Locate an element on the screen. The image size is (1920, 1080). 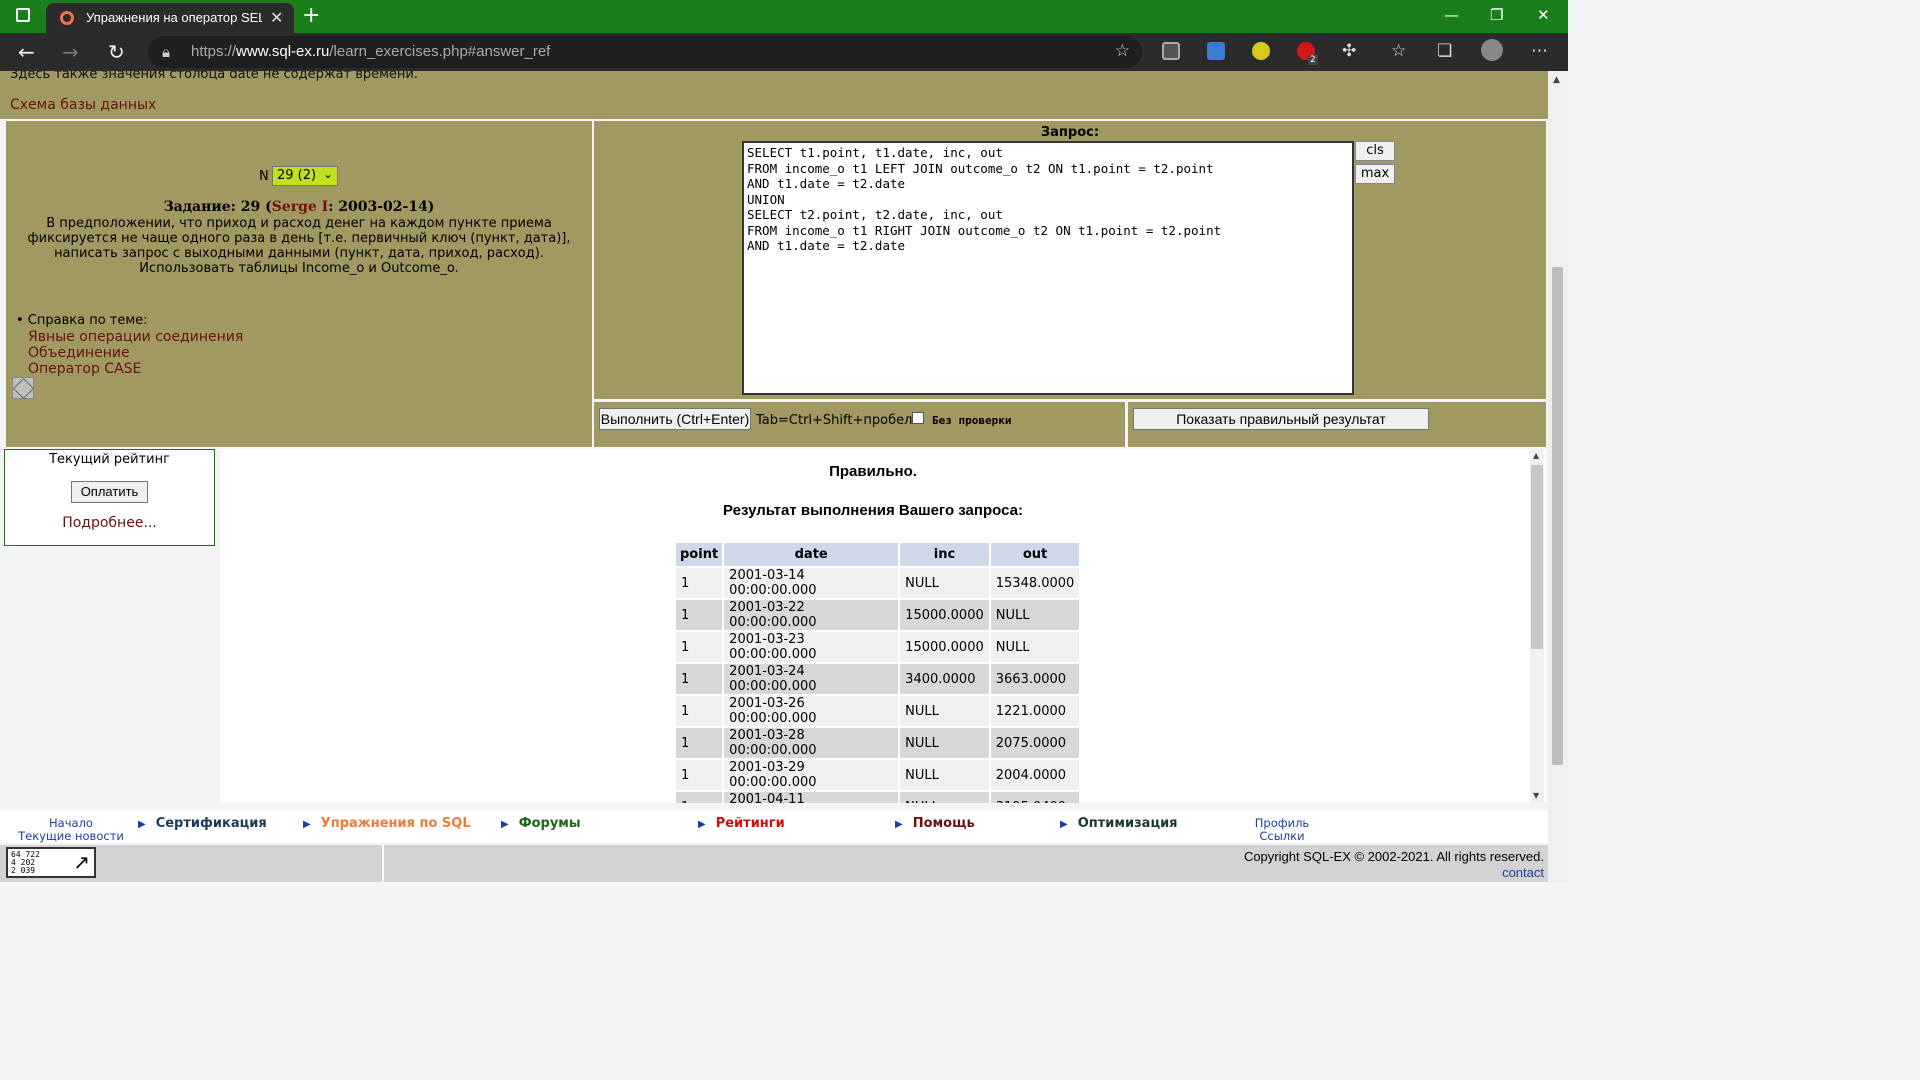
pay-button: Оплатить is located at coordinates (109, 492).